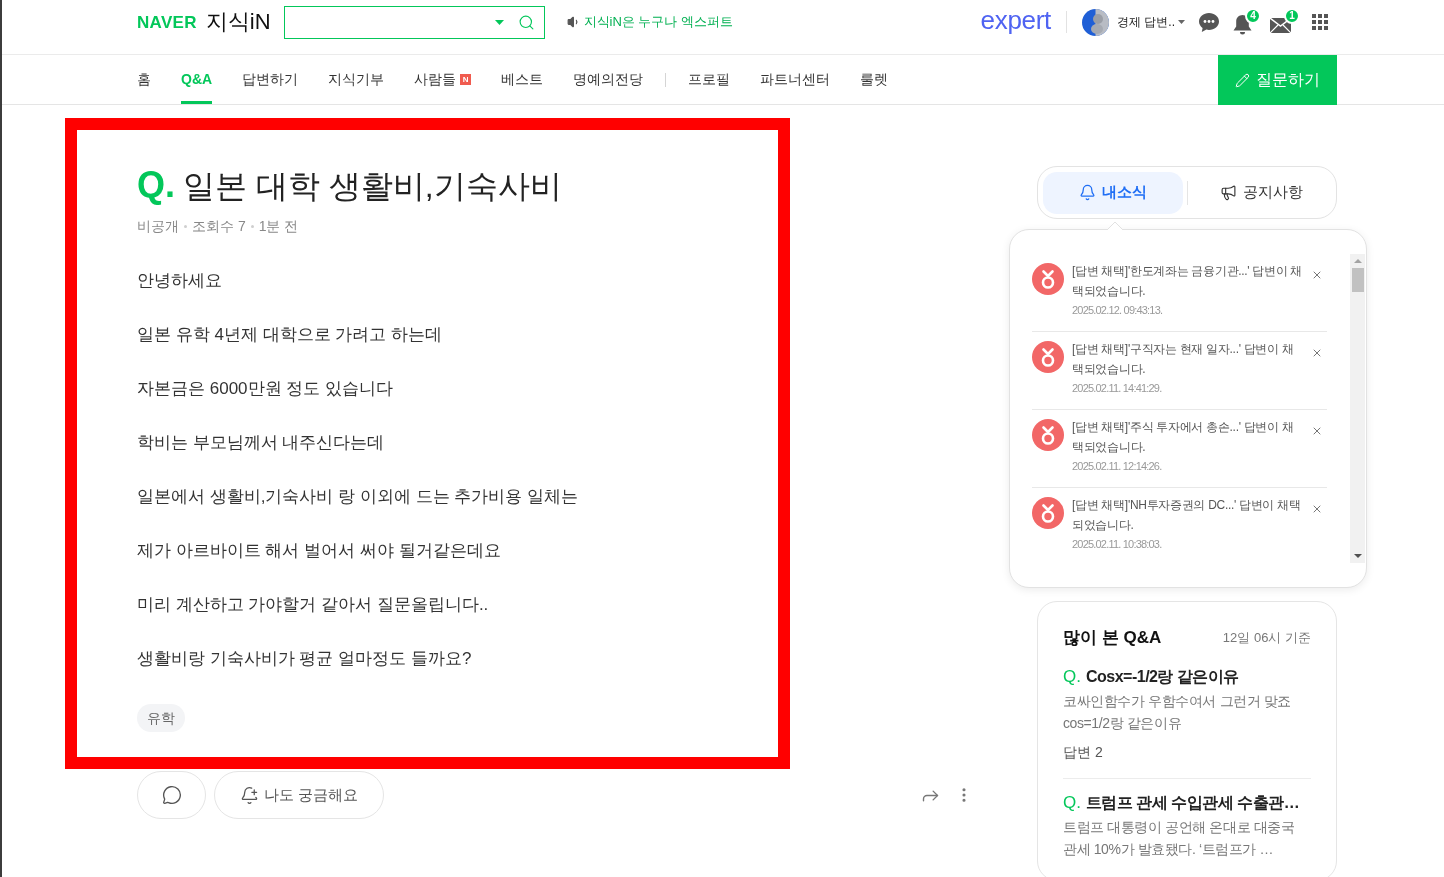 Image resolution: width=1444 pixels, height=877 pixels. I want to click on question-paragraph: 생활비랑 기숙사비가 평균 얼마정도 들까요?, so click(304, 659).